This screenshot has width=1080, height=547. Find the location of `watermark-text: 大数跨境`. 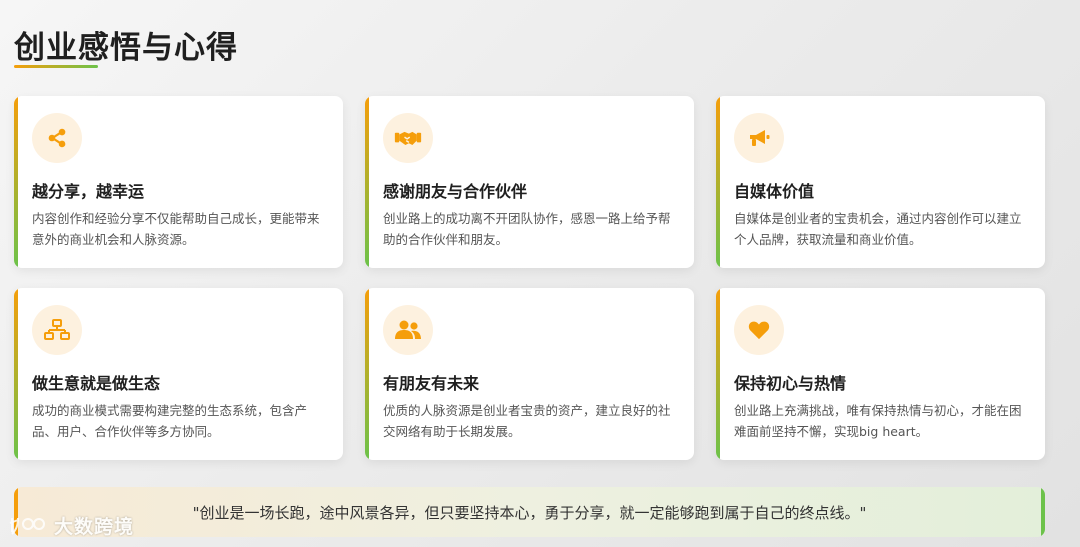

watermark-text: 大数跨境 is located at coordinates (94, 527).